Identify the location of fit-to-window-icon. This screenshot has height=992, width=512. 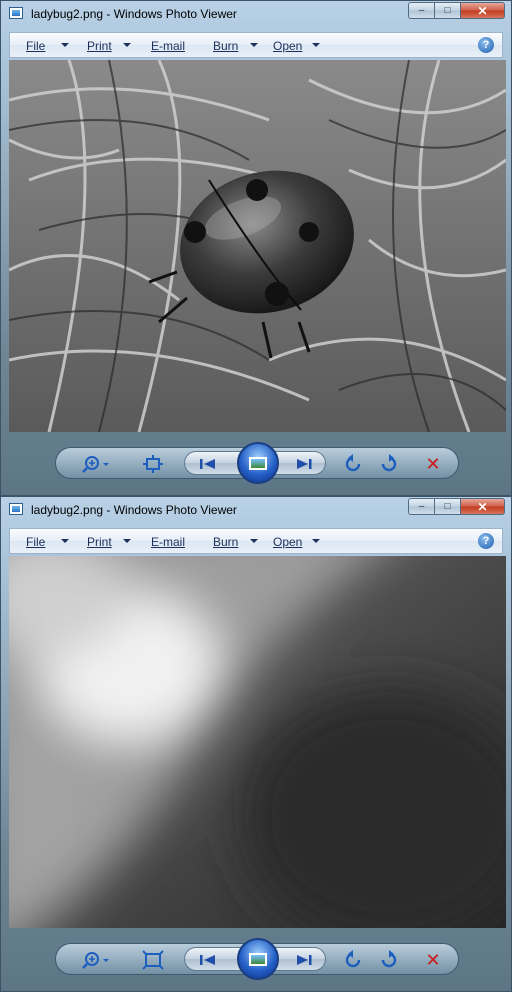
(153, 960).